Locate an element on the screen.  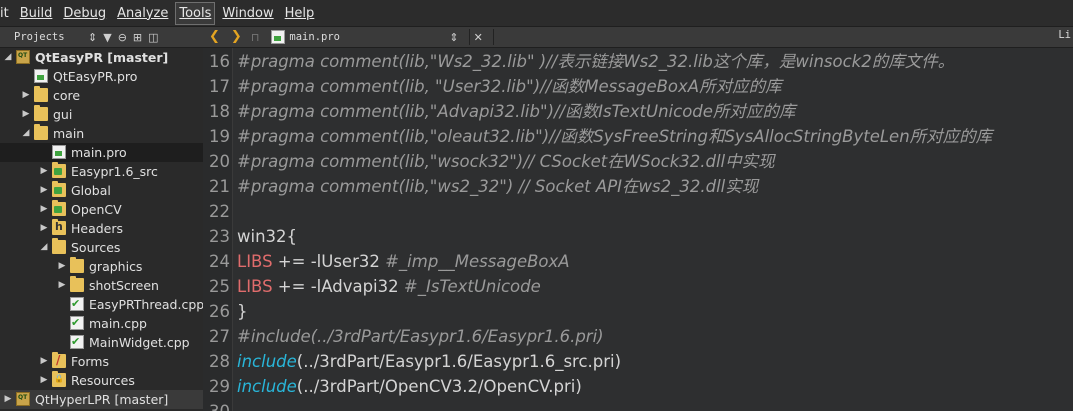
menu-tools: Tools is located at coordinates (195, 13).